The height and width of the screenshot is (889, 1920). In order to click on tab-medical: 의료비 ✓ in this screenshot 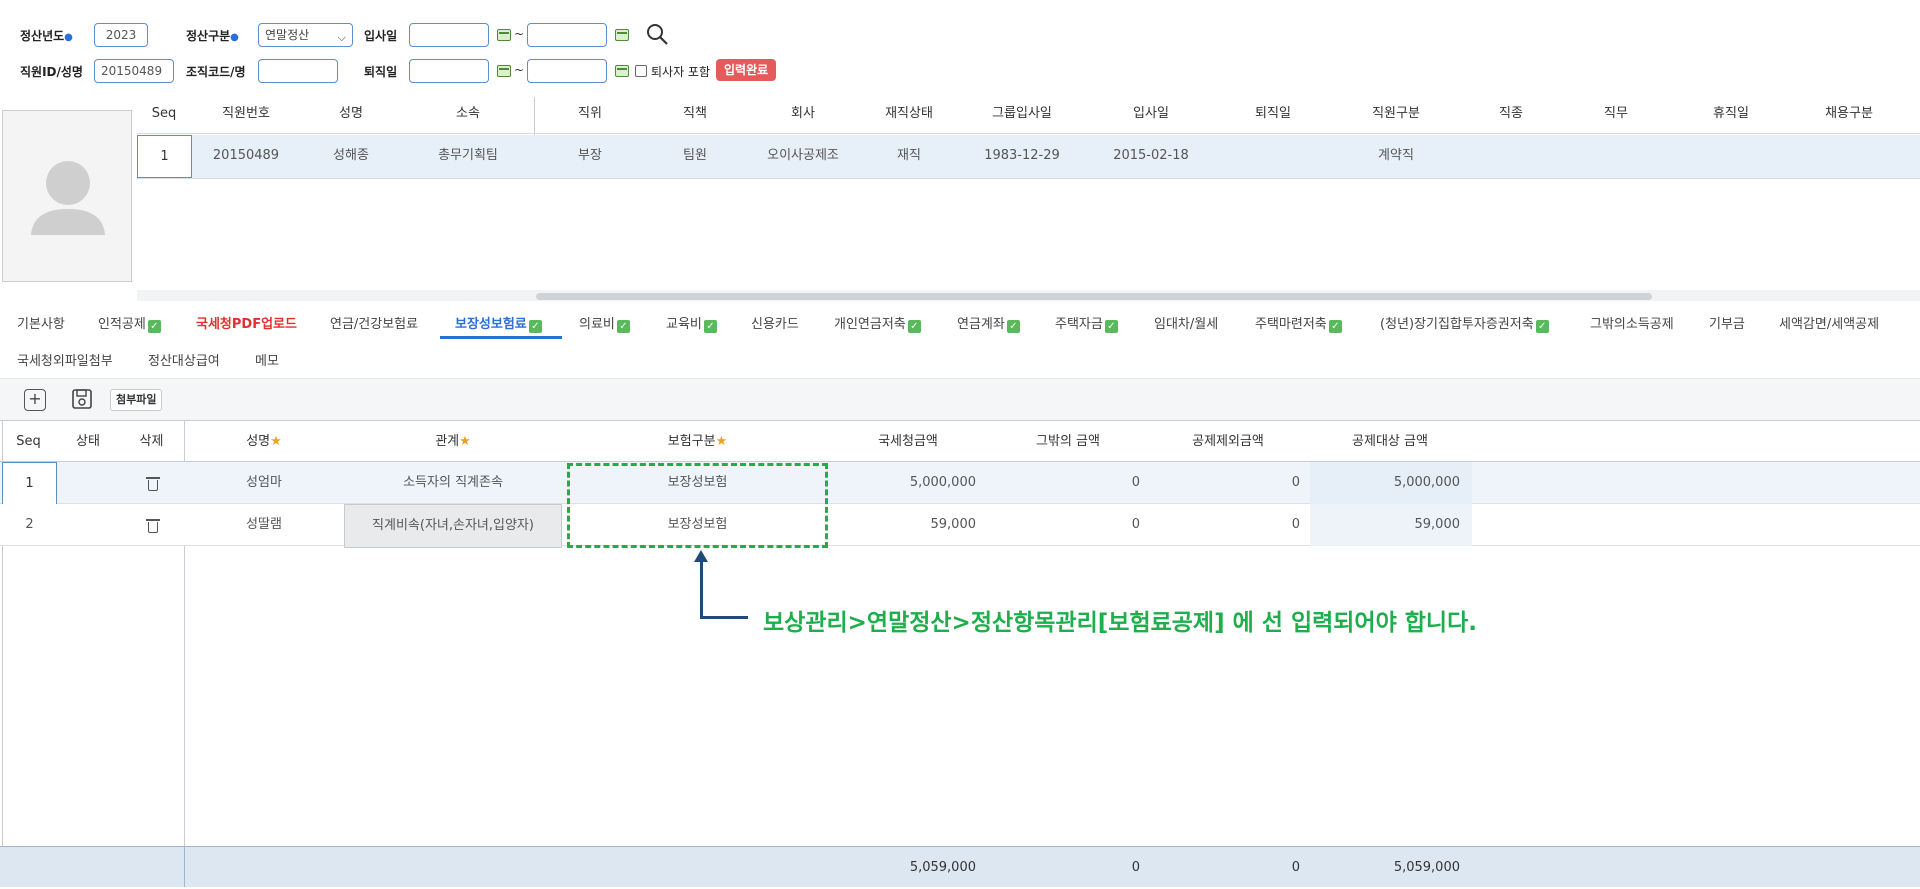, I will do `click(604, 323)`.